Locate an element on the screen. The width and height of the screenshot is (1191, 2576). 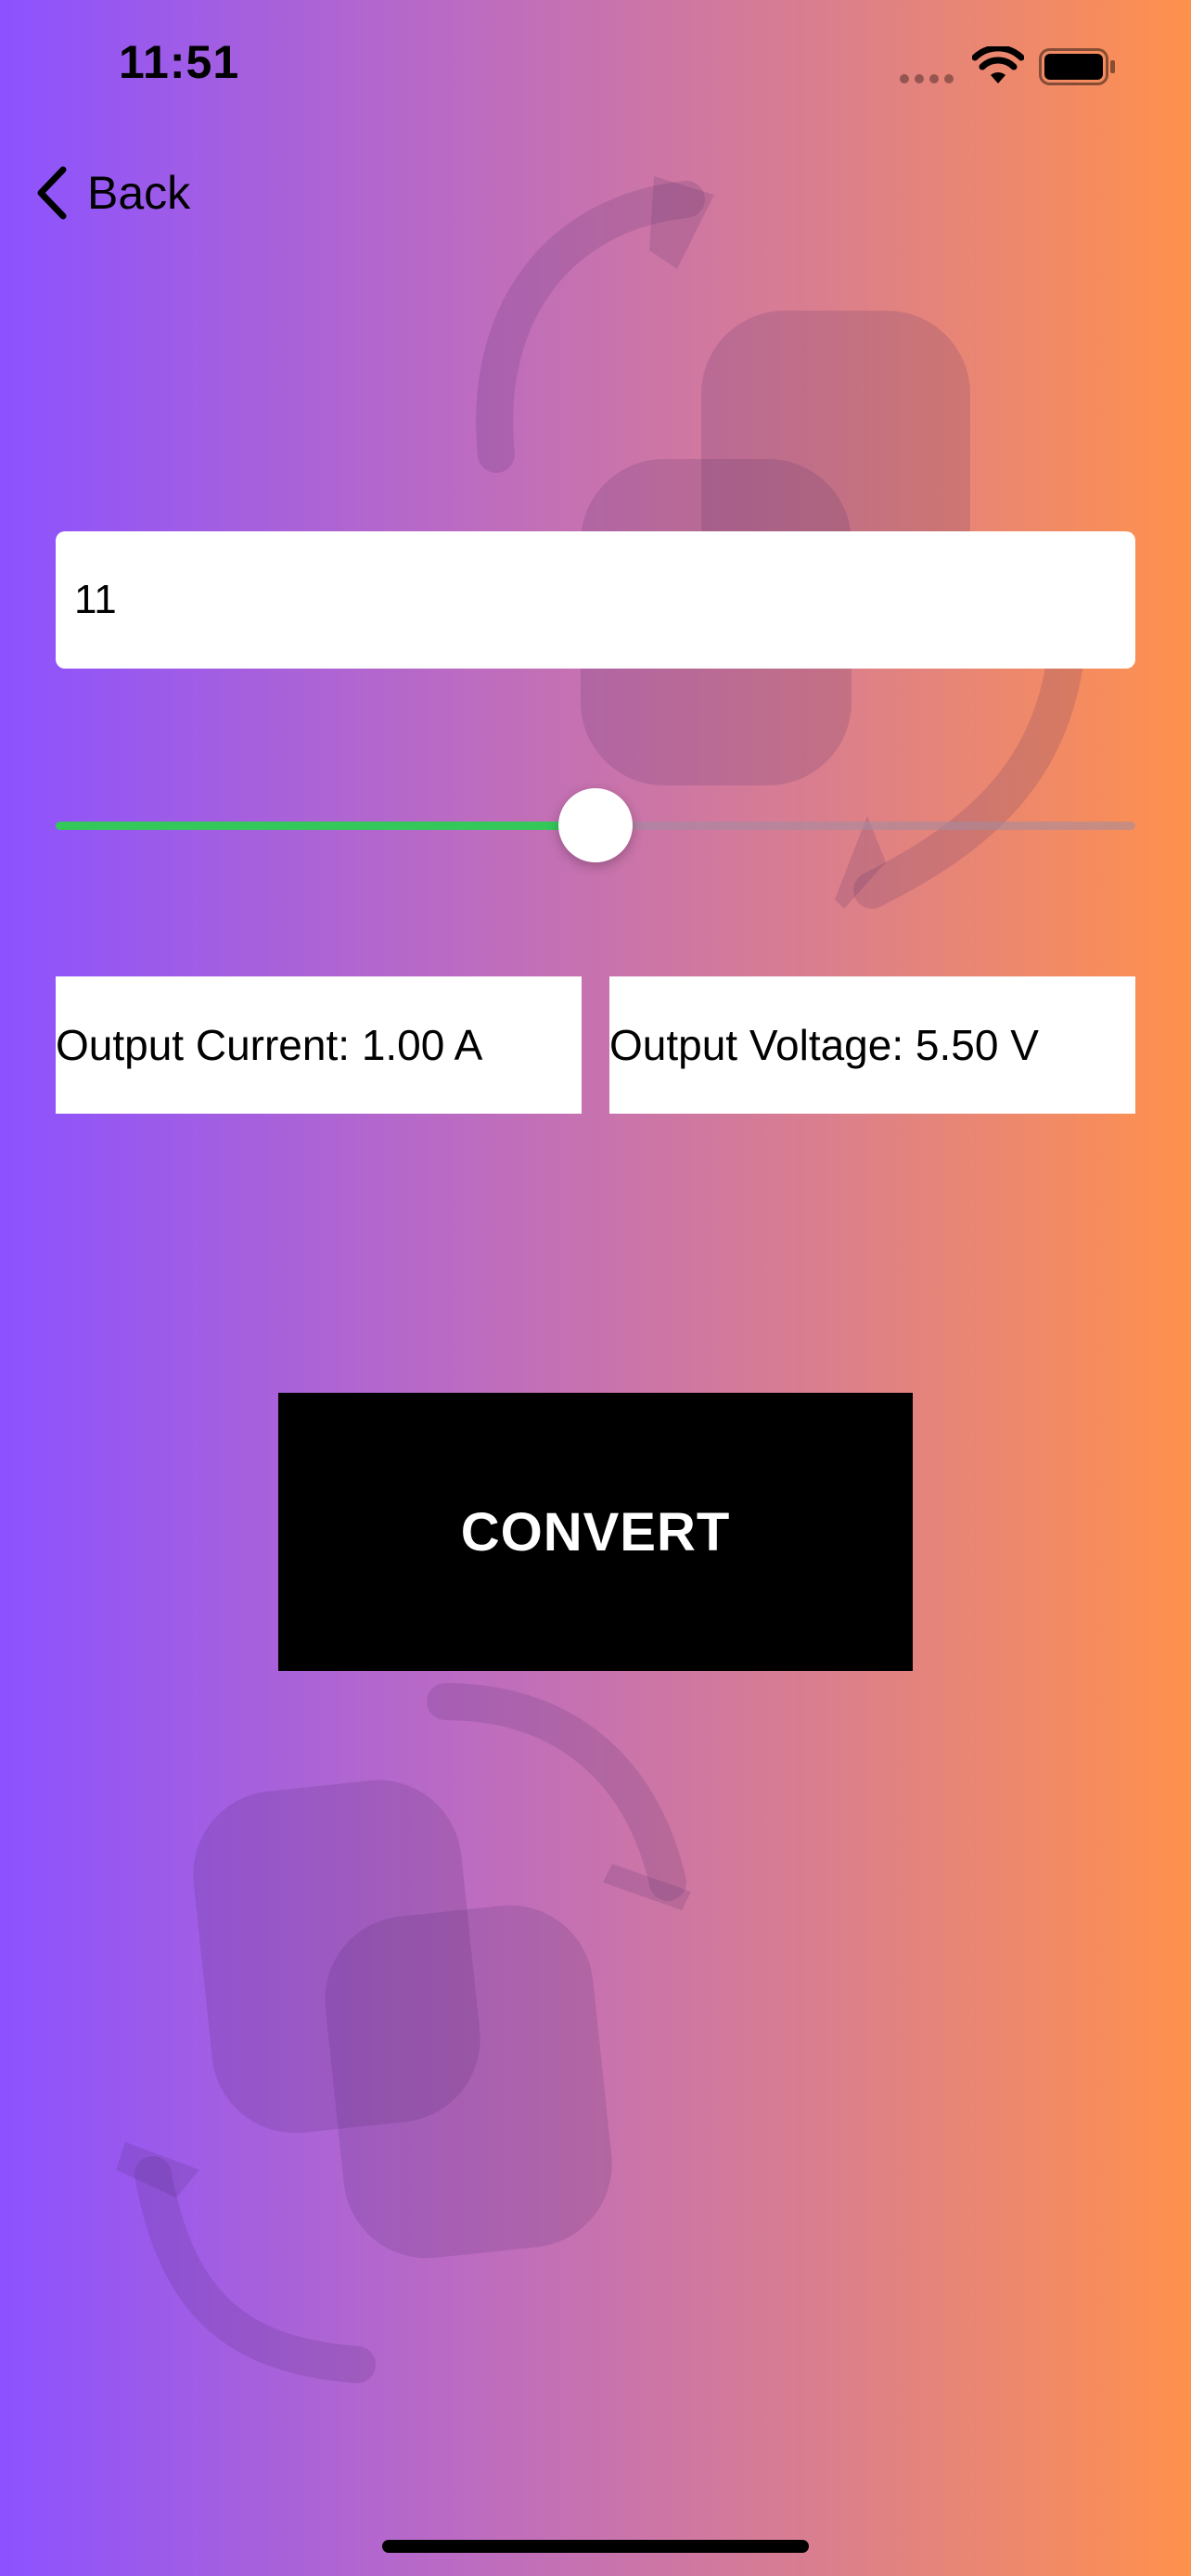
wifi-icon is located at coordinates (998, 64).